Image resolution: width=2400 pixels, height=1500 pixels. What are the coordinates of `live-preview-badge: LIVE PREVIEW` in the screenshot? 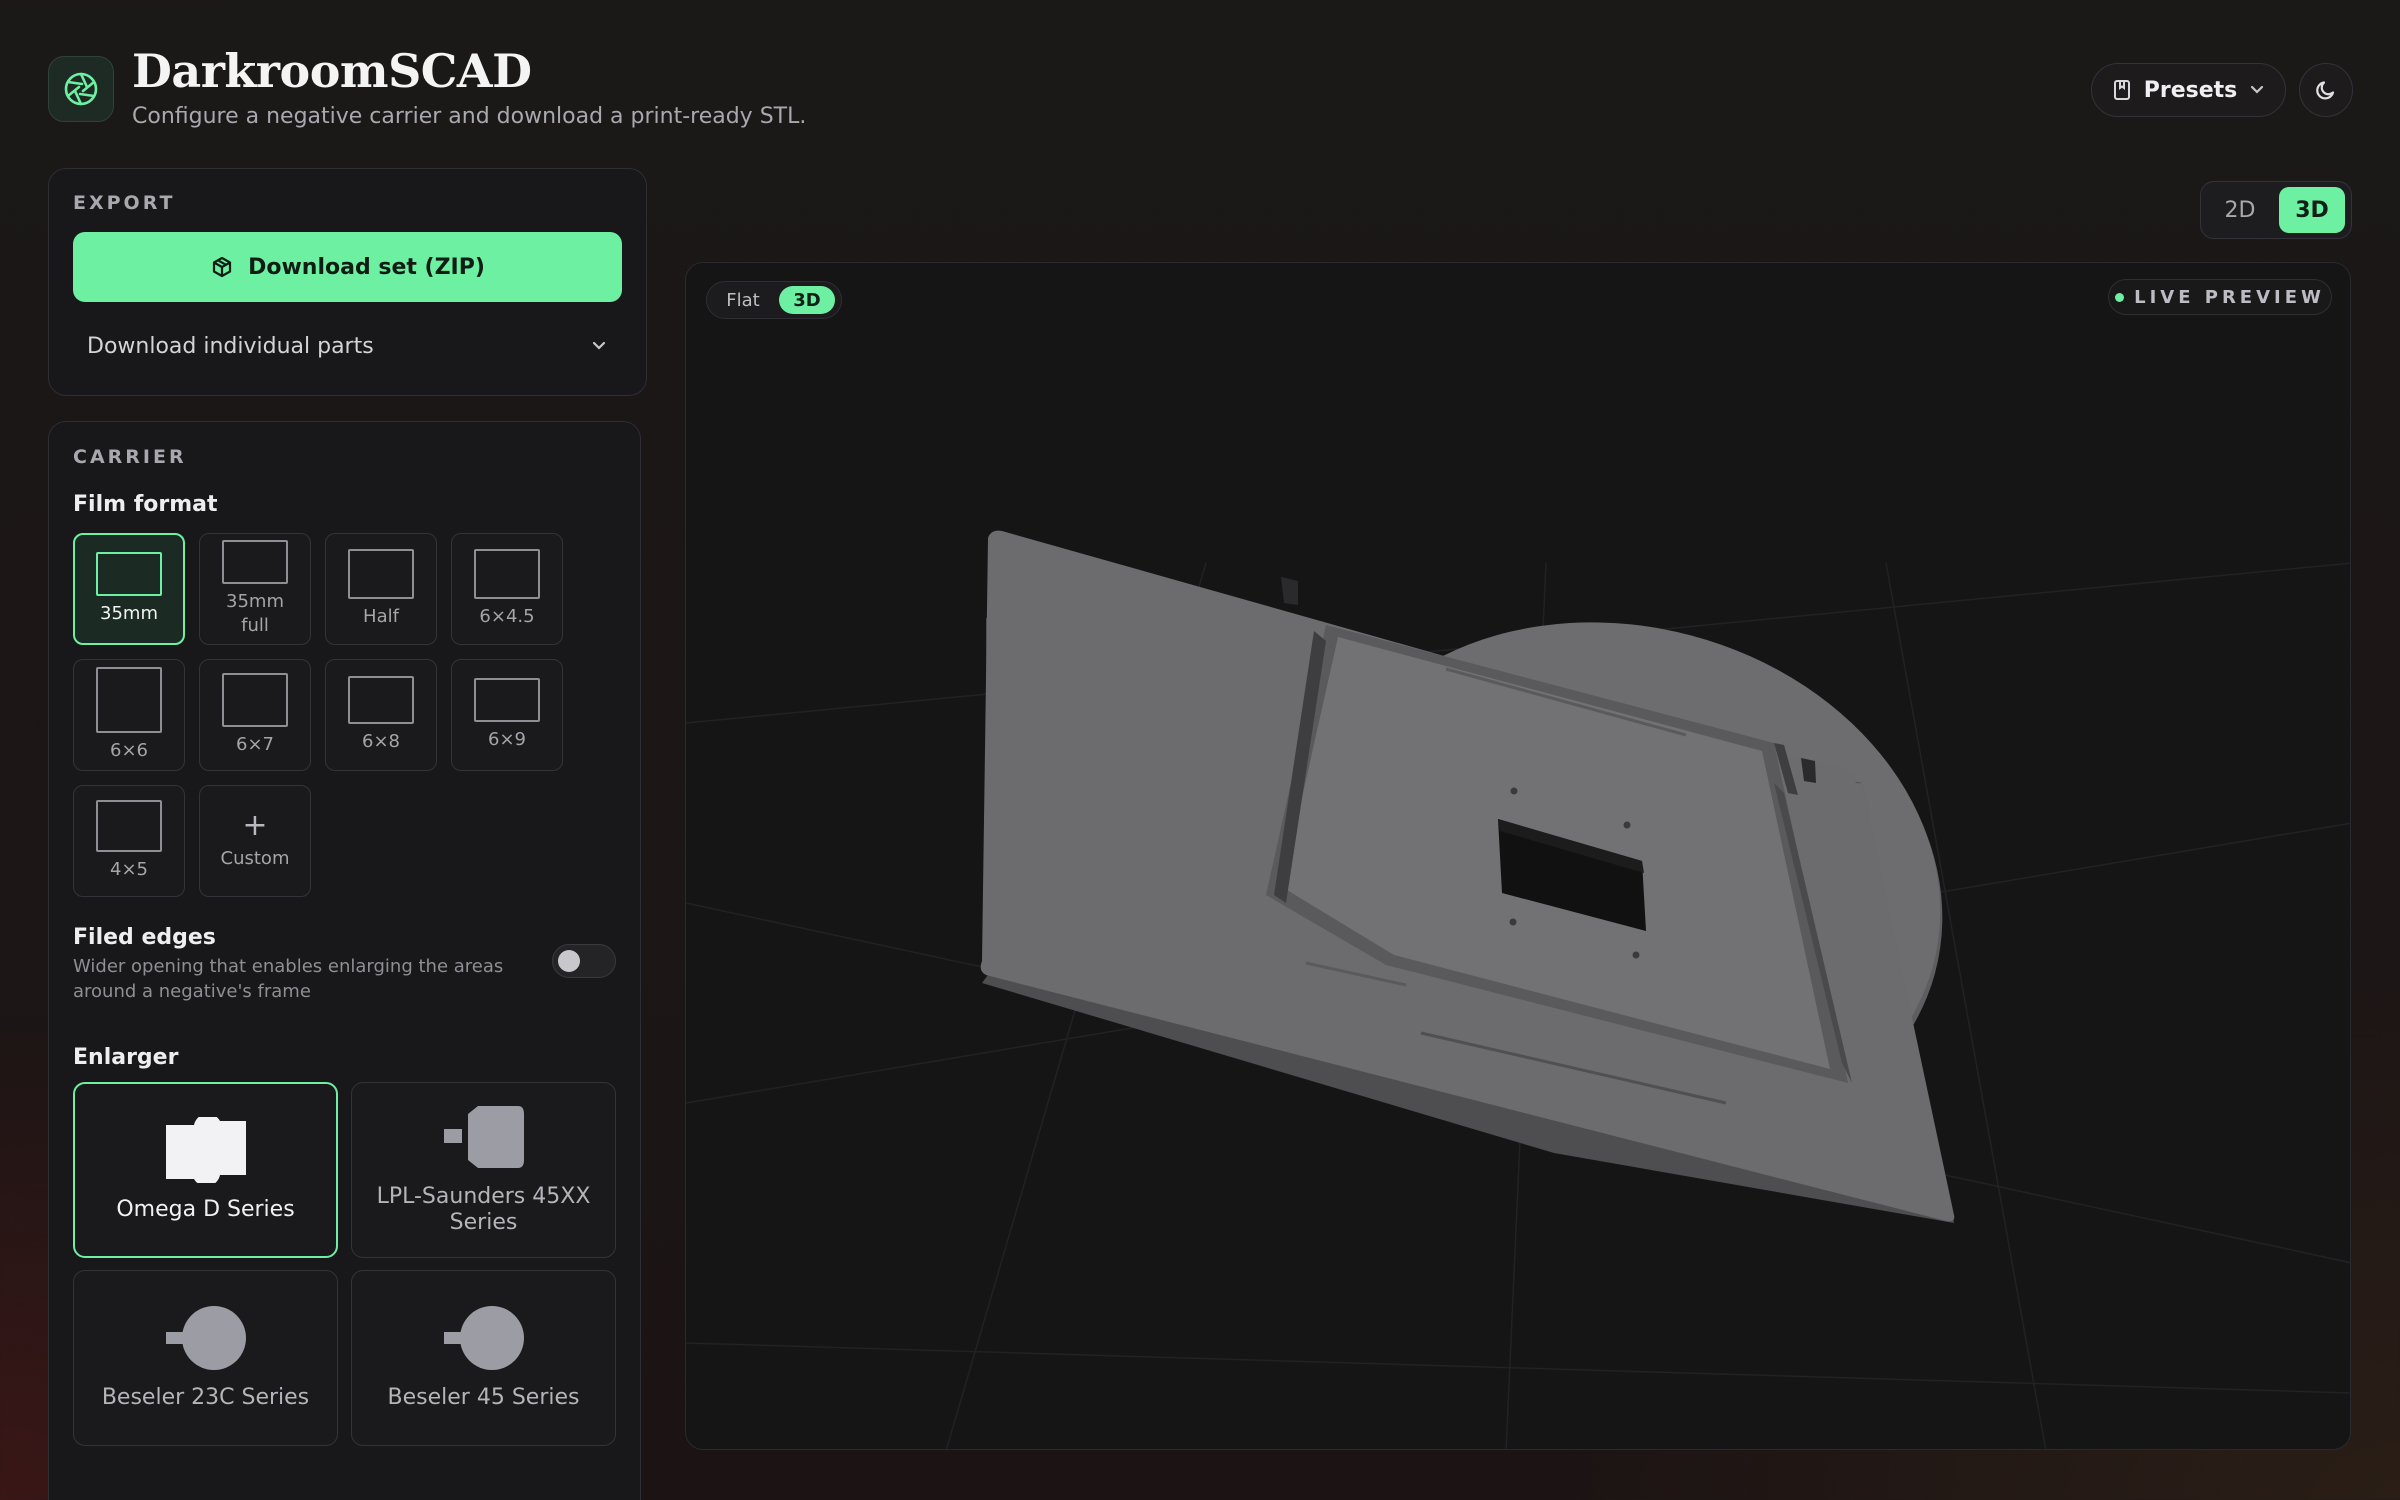 It's located at (2220, 297).